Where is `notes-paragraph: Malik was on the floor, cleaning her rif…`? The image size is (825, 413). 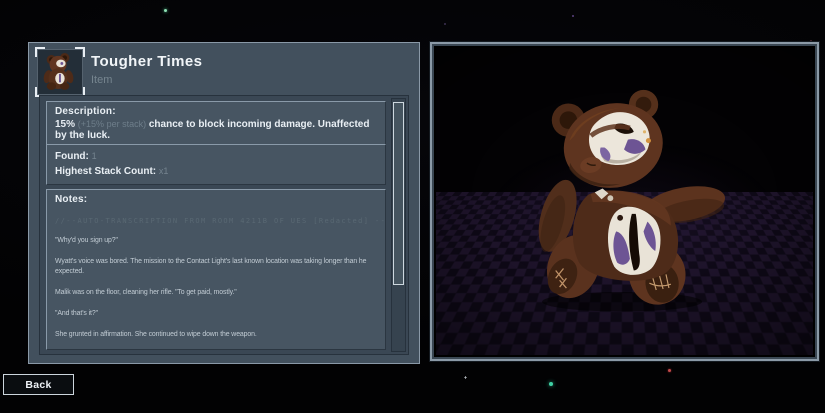
notes-paragraph: Malik was on the floor, cleaning her rif… is located at coordinates (146, 292).